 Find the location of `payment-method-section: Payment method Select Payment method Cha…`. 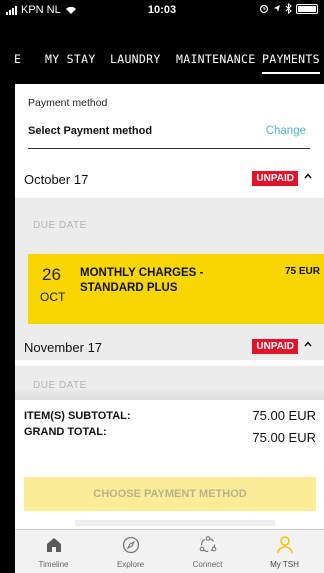

payment-method-section: Payment method Select Payment method Cha… is located at coordinates (169, 116).